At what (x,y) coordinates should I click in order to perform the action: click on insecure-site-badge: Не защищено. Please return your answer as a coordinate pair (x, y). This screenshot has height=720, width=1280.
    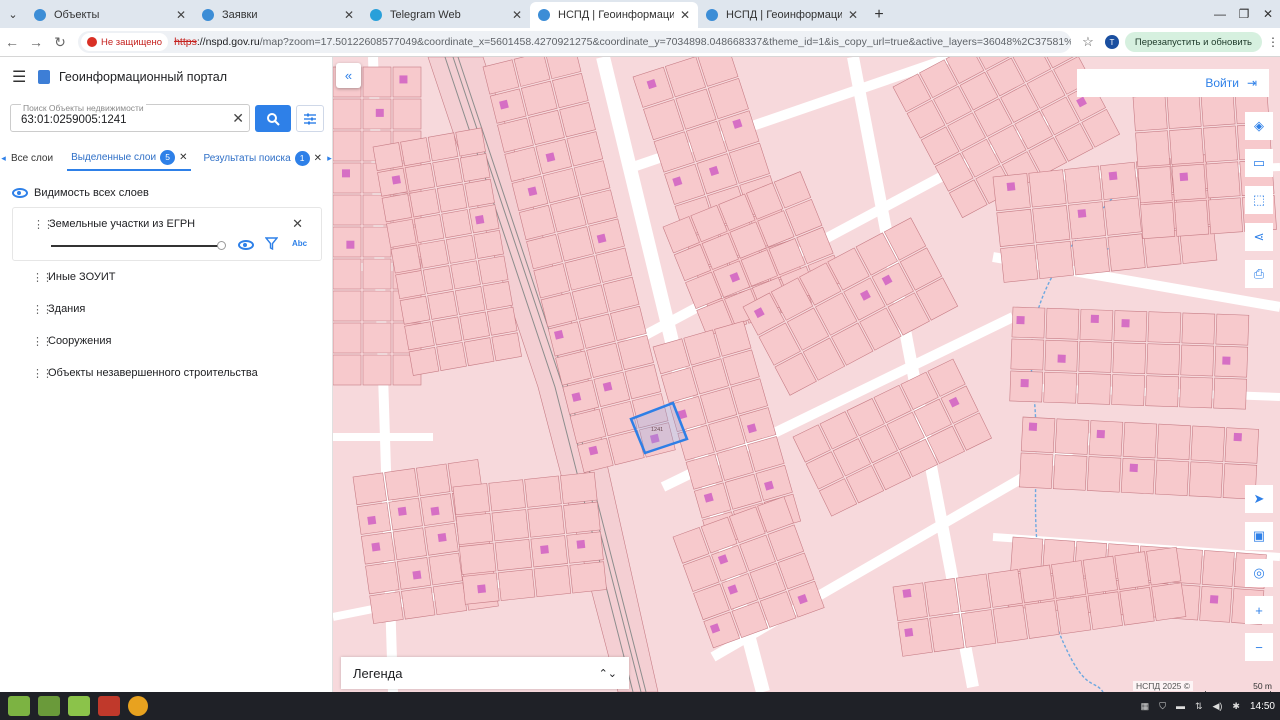
    Looking at the image, I should click on (125, 42).